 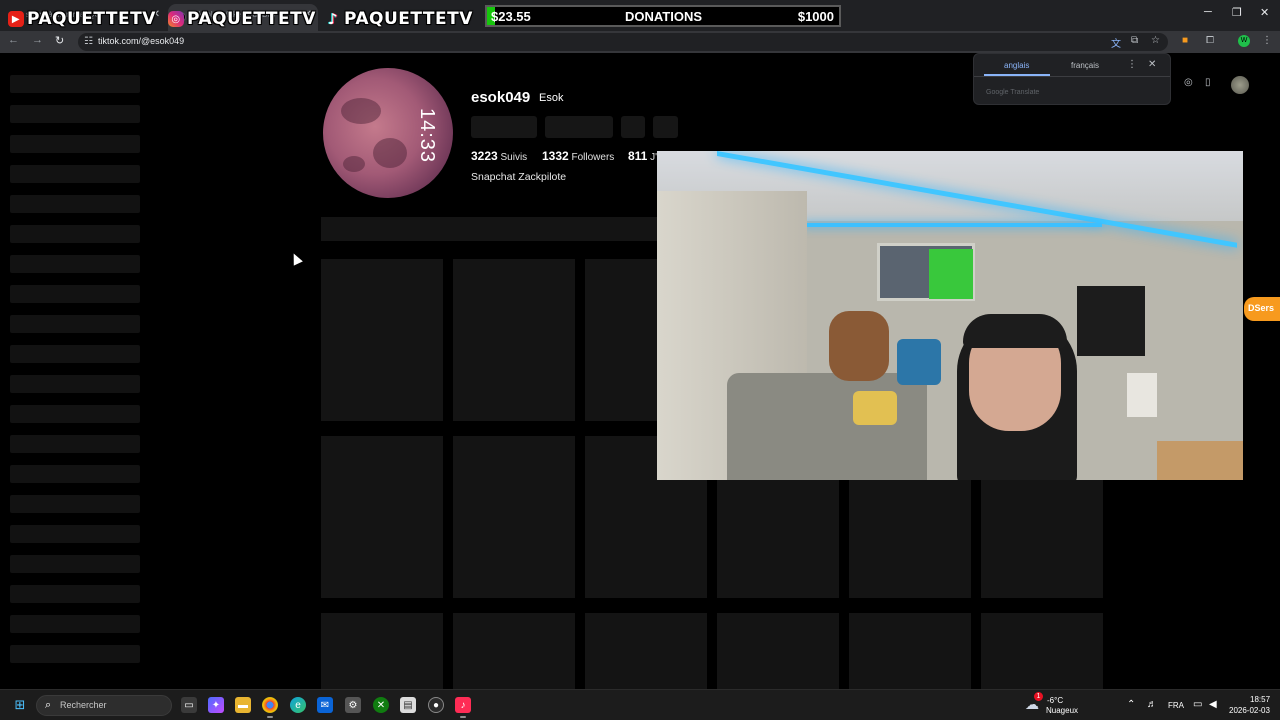 What do you see at coordinates (1240, 85) in the screenshot?
I see `user-avatar` at bounding box center [1240, 85].